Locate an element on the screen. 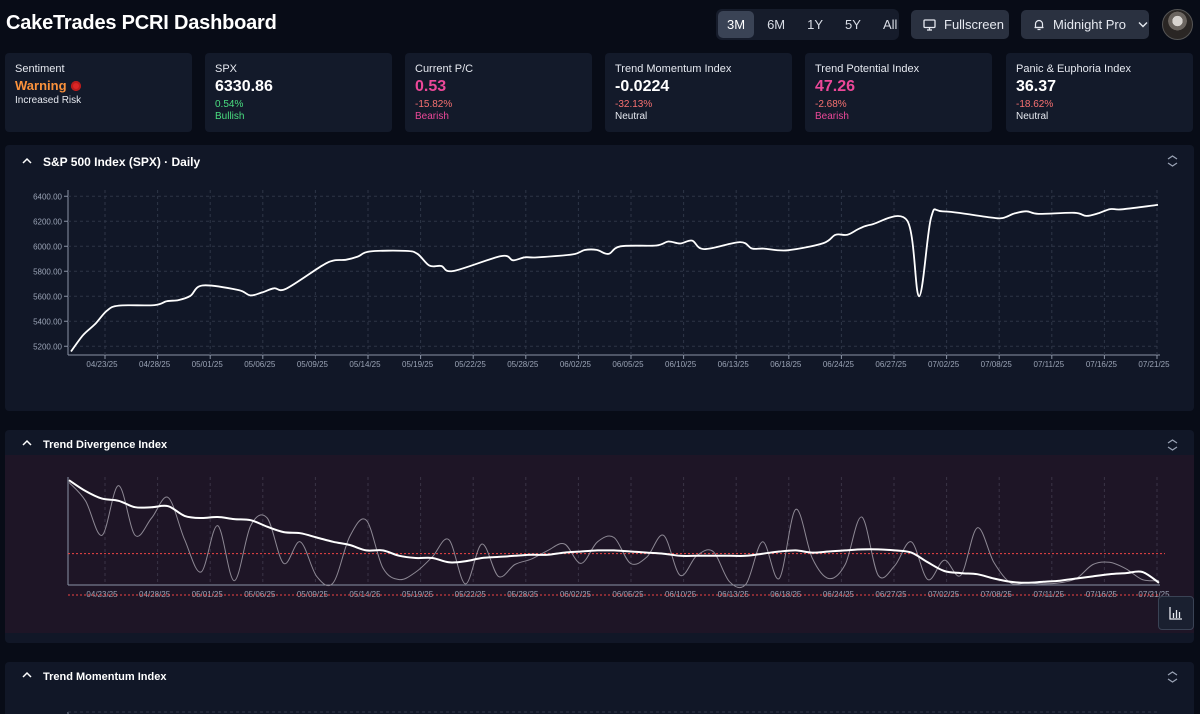  pei-change: -18.62% is located at coordinates (1035, 104).